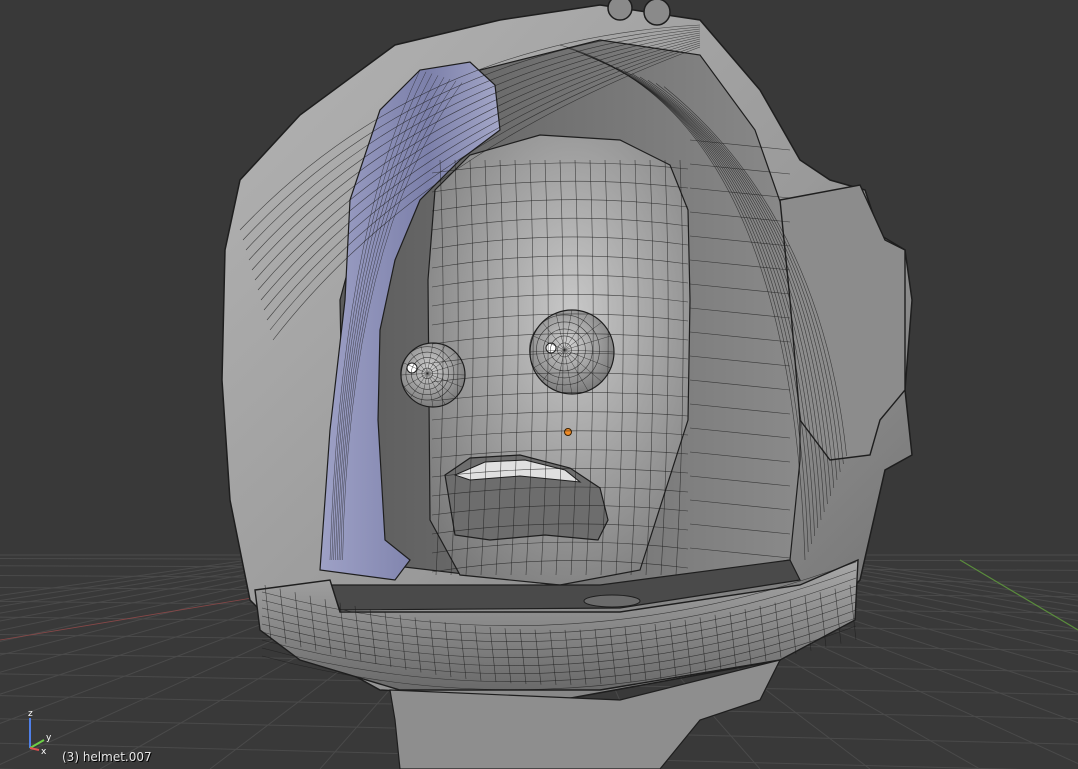  Describe the element at coordinates (612, 601) in the screenshot. I see `collar-slot` at that location.